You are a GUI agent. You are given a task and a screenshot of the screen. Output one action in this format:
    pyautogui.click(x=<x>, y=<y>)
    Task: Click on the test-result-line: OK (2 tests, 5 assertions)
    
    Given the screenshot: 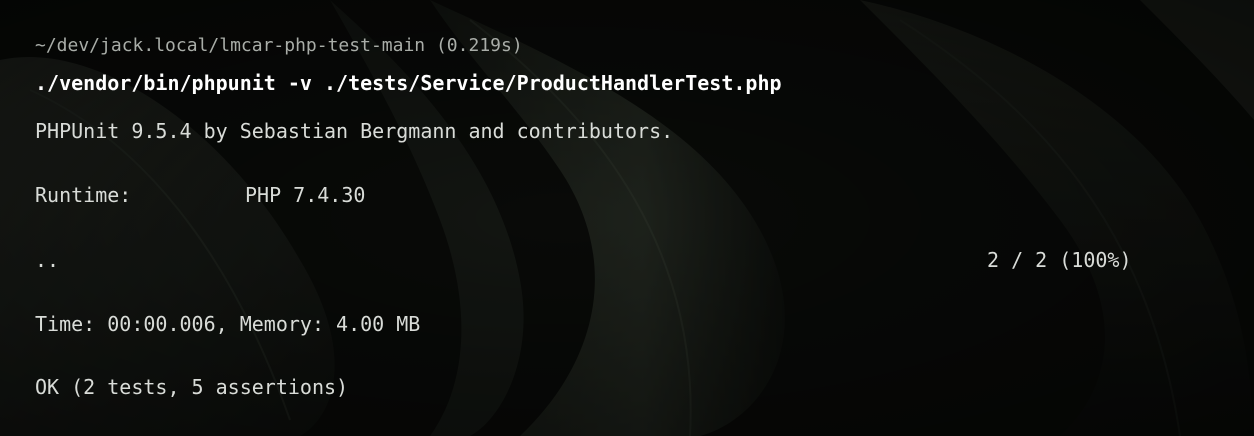 What is the action you would take?
    pyautogui.click(x=192, y=387)
    